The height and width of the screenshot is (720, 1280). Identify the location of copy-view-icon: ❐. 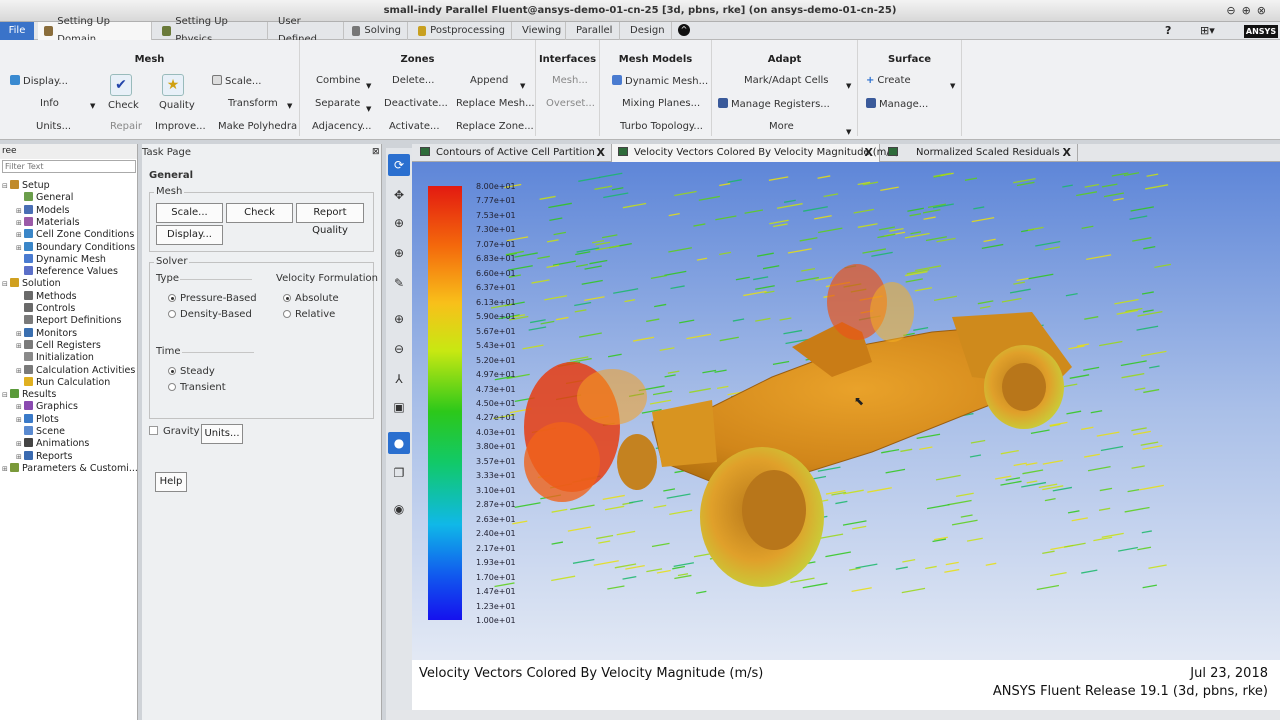
(399, 473).